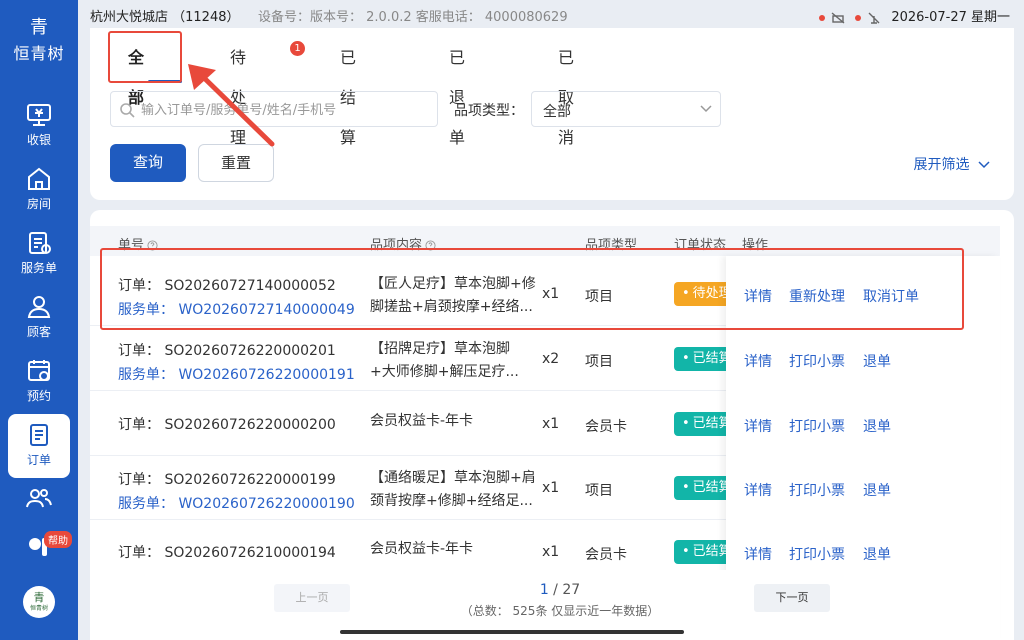 The image size is (1024, 640). I want to click on page-indicator: 1 / 27, so click(560, 590).